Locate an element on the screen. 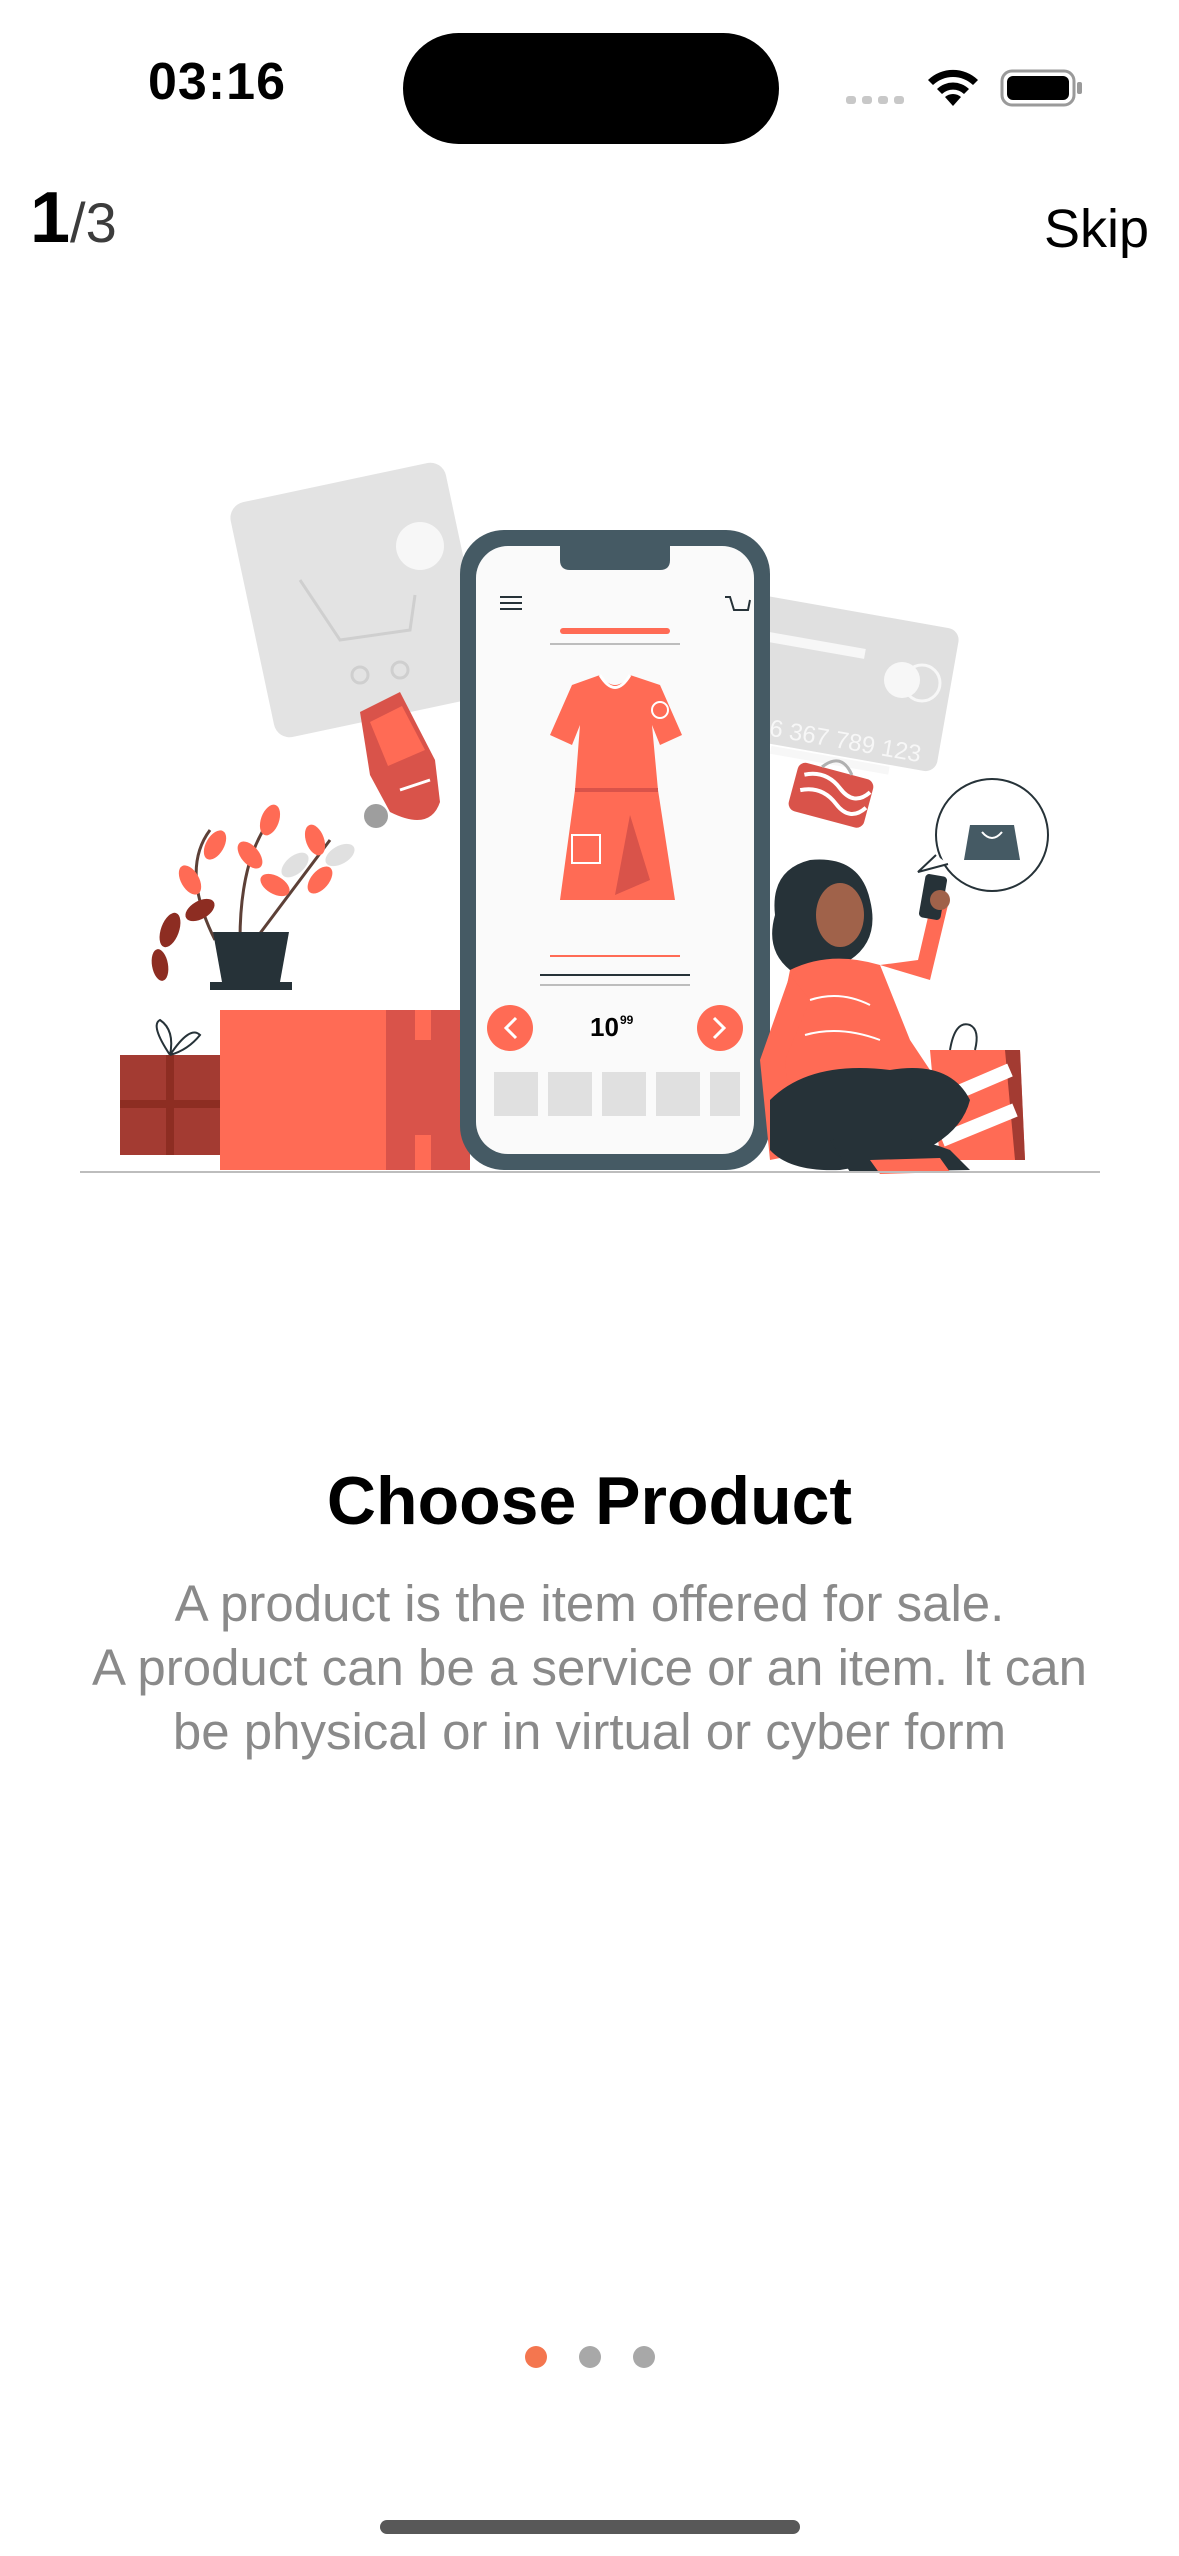  cart-card-graphic is located at coordinates (360, 600).